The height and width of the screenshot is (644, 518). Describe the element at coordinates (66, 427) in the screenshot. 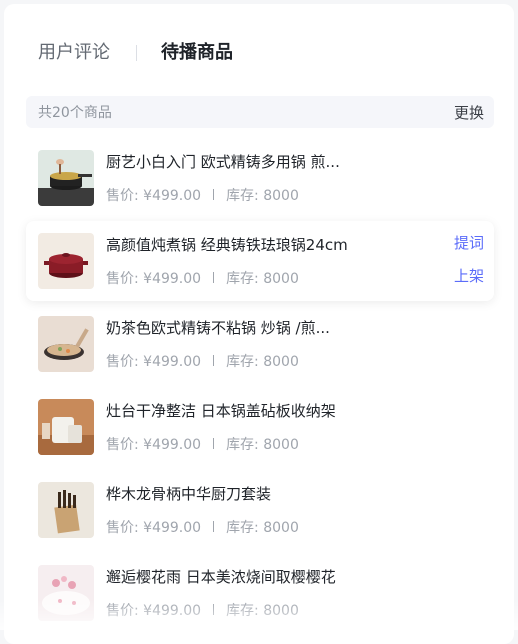

I see `lid-rack-icon` at that location.